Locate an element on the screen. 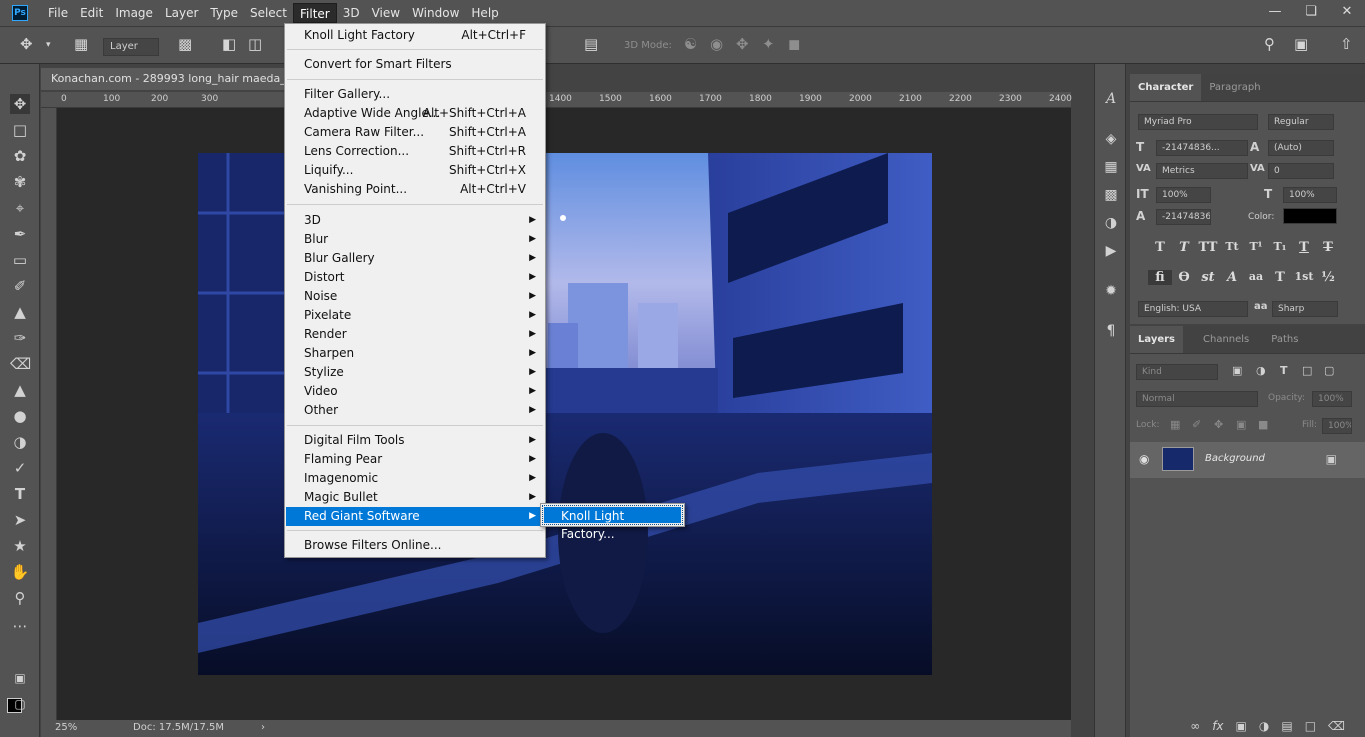 The height and width of the screenshot is (737, 1365). zoom-icon: ⚲ is located at coordinates (20, 598).